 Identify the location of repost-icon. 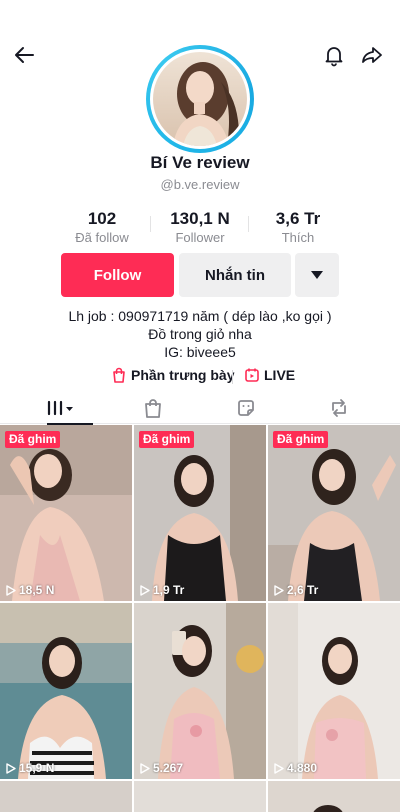
(339, 408).